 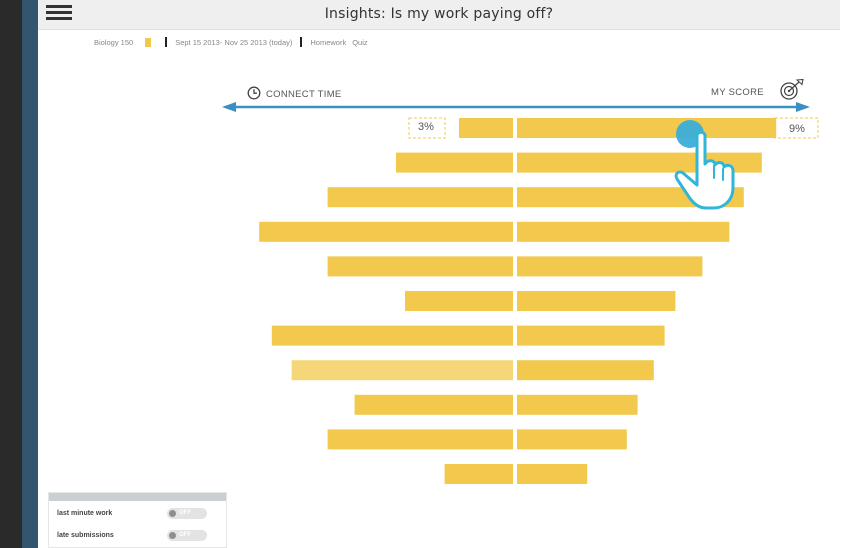 I want to click on course-color-swatch, so click(x=148, y=42).